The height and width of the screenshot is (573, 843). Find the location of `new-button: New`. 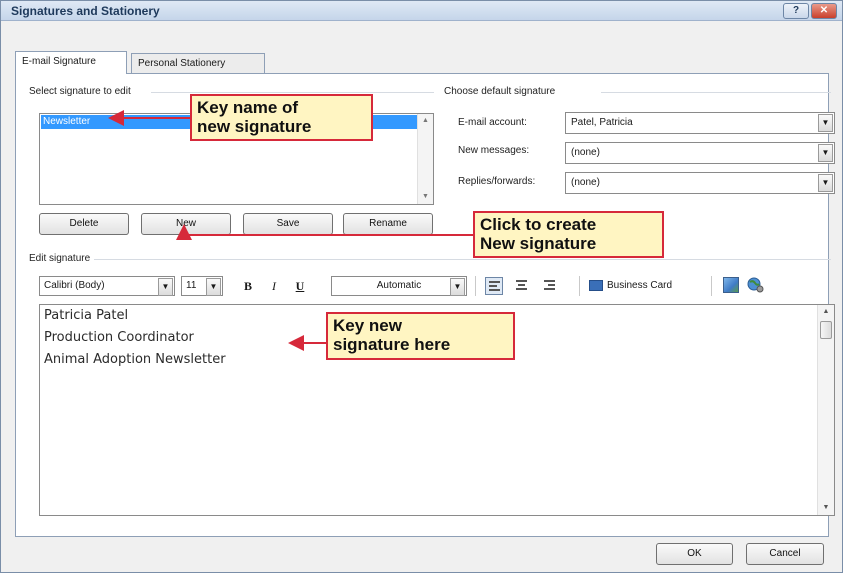

new-button: New is located at coordinates (186, 224).